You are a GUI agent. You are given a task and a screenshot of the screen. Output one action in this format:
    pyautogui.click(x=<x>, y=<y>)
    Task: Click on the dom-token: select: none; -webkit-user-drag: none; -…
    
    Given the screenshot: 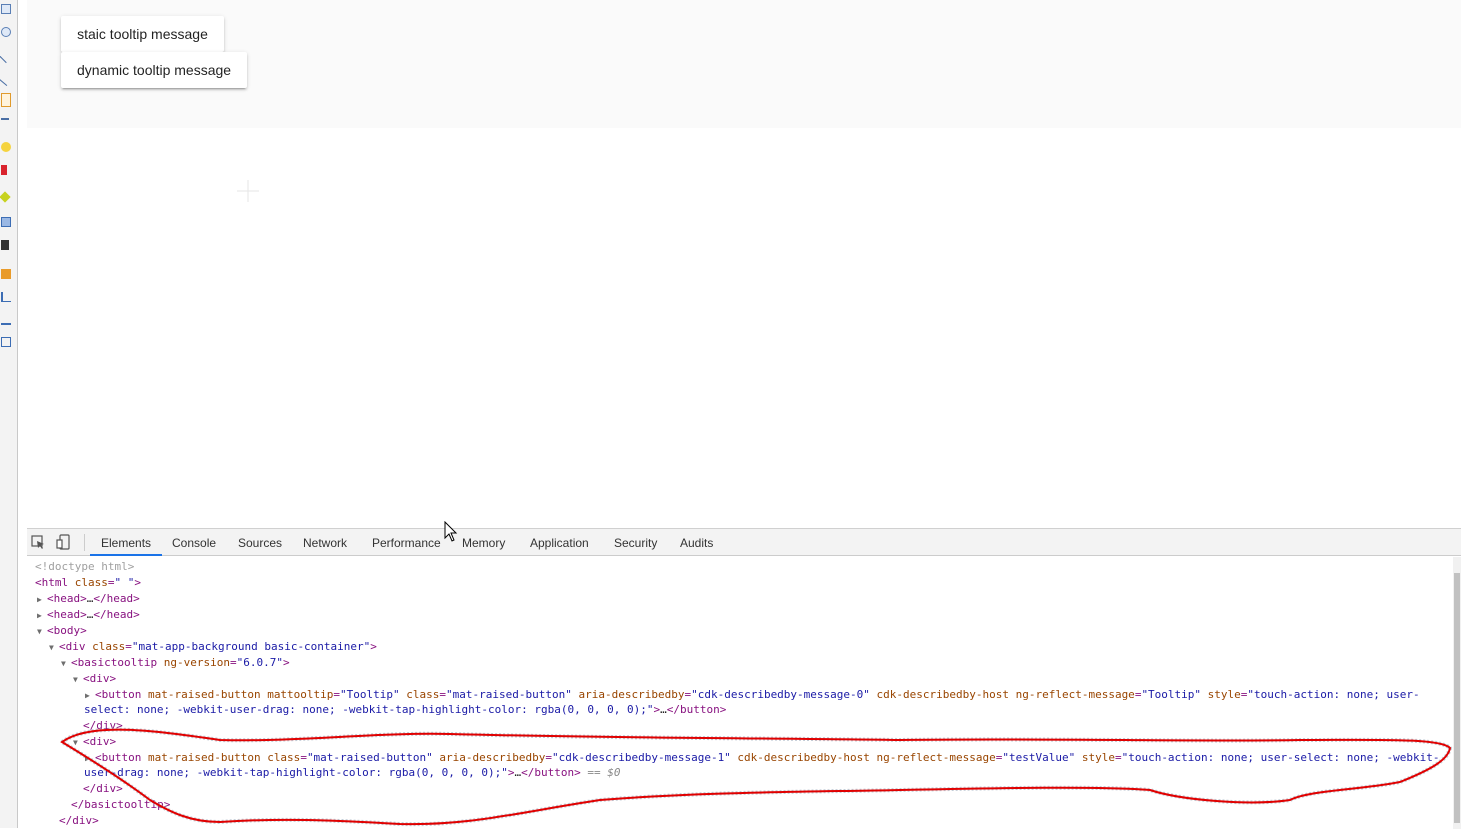 What is the action you would take?
    pyautogui.click(x=369, y=709)
    